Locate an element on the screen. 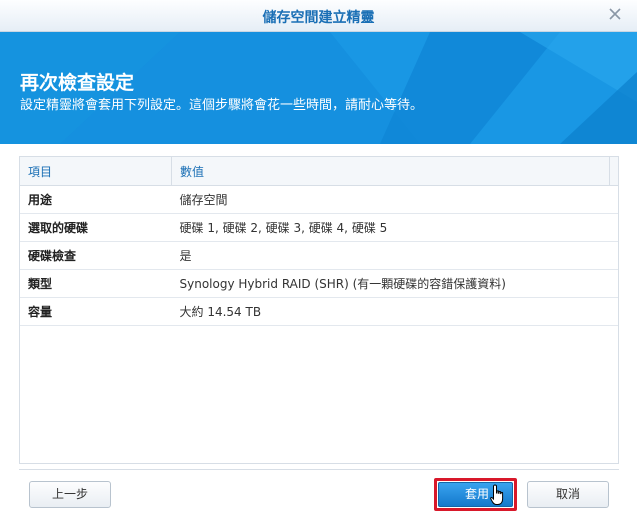 The height and width of the screenshot is (514, 637). row-key: 容量 is located at coordinates (96, 311).